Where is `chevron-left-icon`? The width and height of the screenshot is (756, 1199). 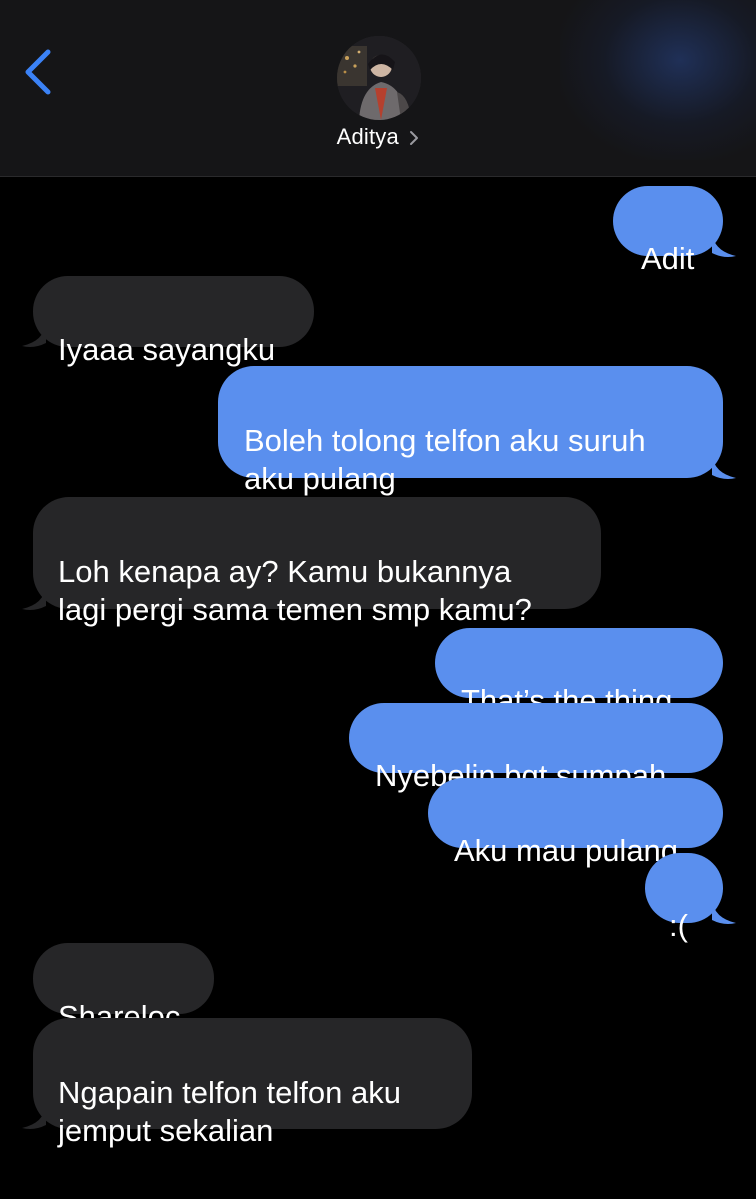
chevron-left-icon is located at coordinates (38, 72).